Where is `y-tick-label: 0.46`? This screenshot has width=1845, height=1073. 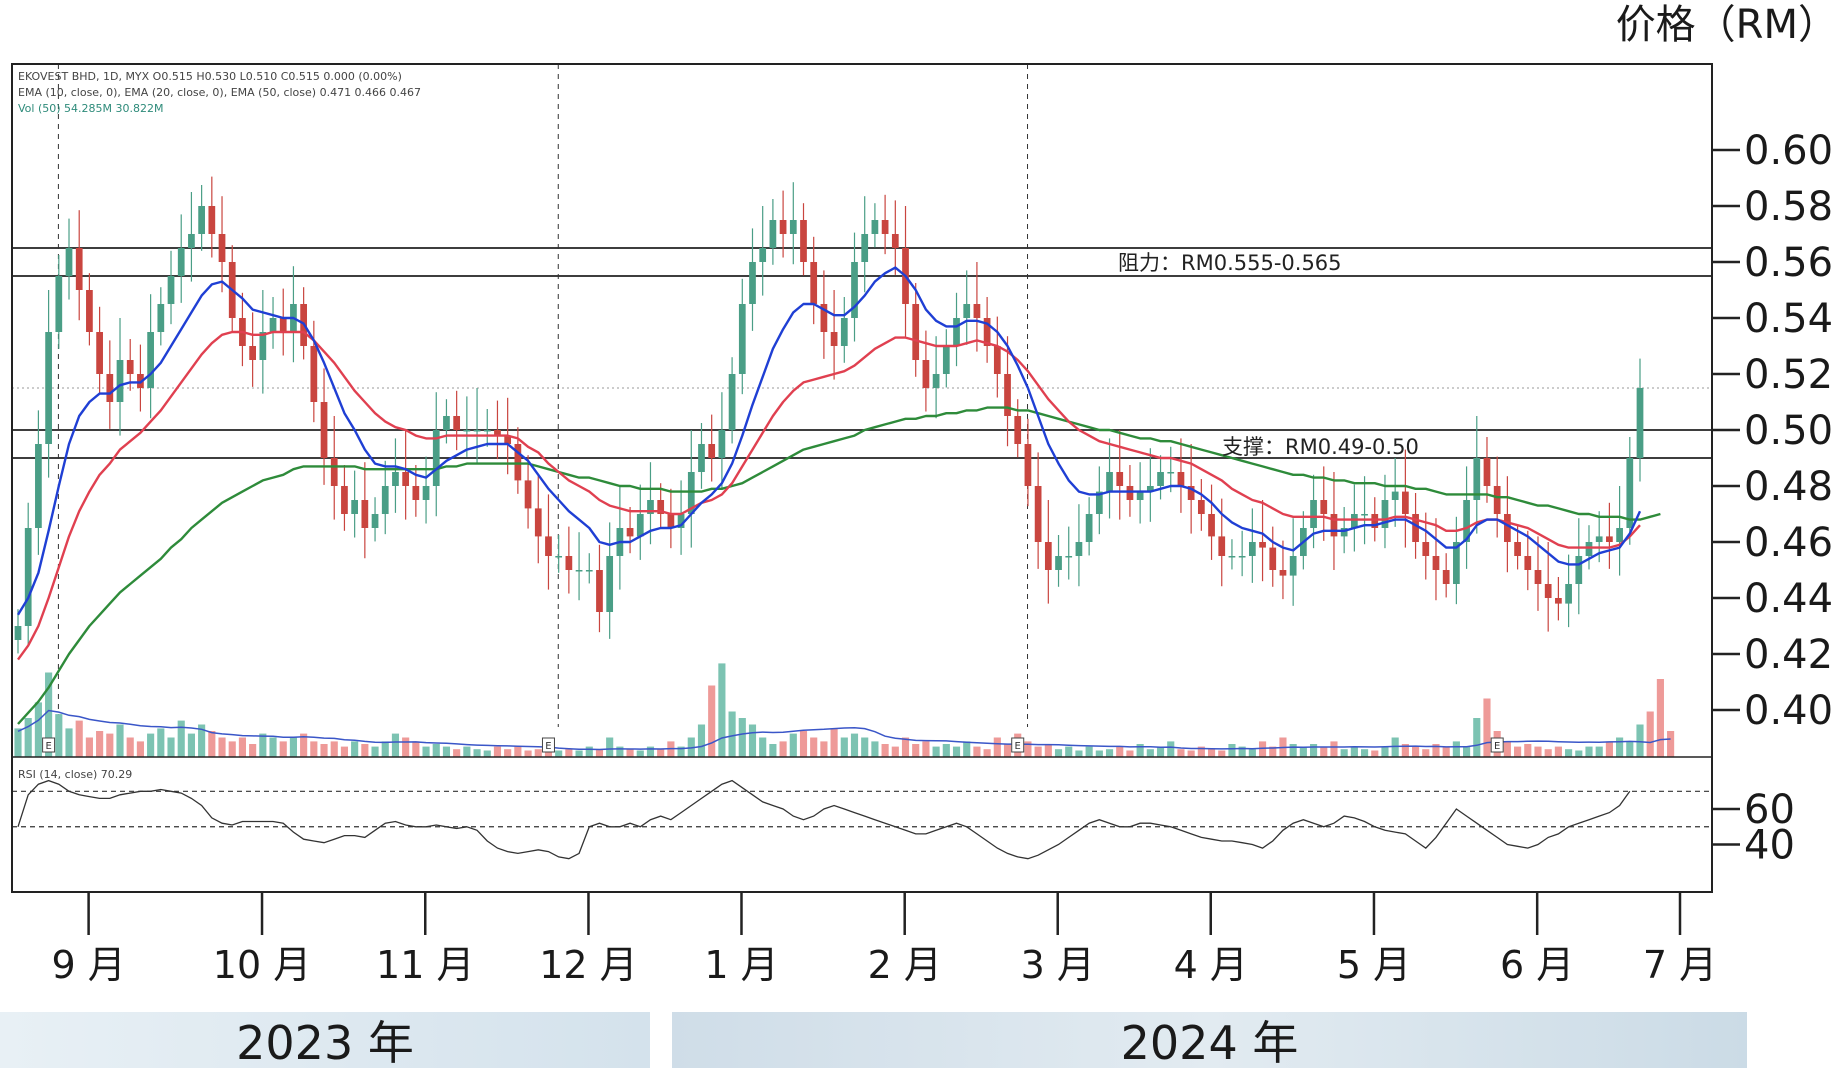
y-tick-label: 0.46 is located at coordinates (1788, 543).